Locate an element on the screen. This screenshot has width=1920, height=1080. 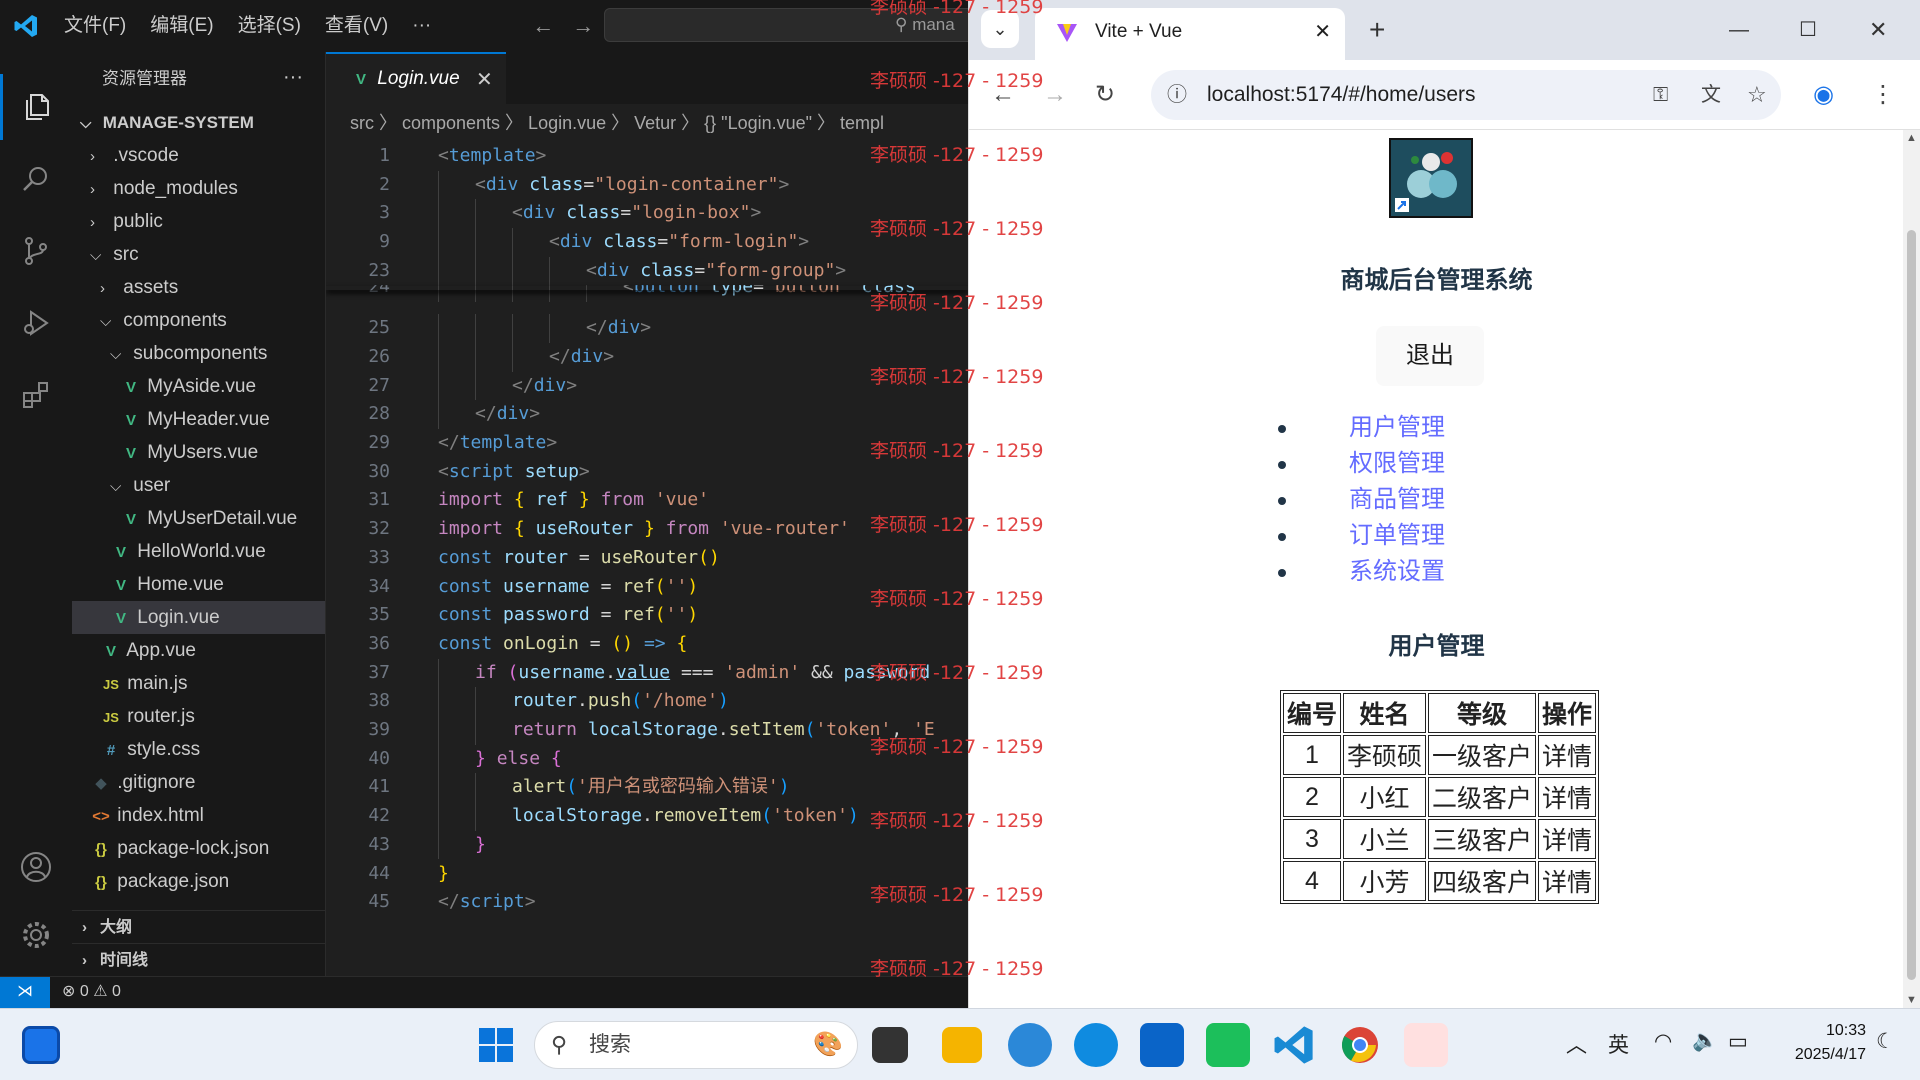
tree-item: <> index.html is located at coordinates (198, 815).